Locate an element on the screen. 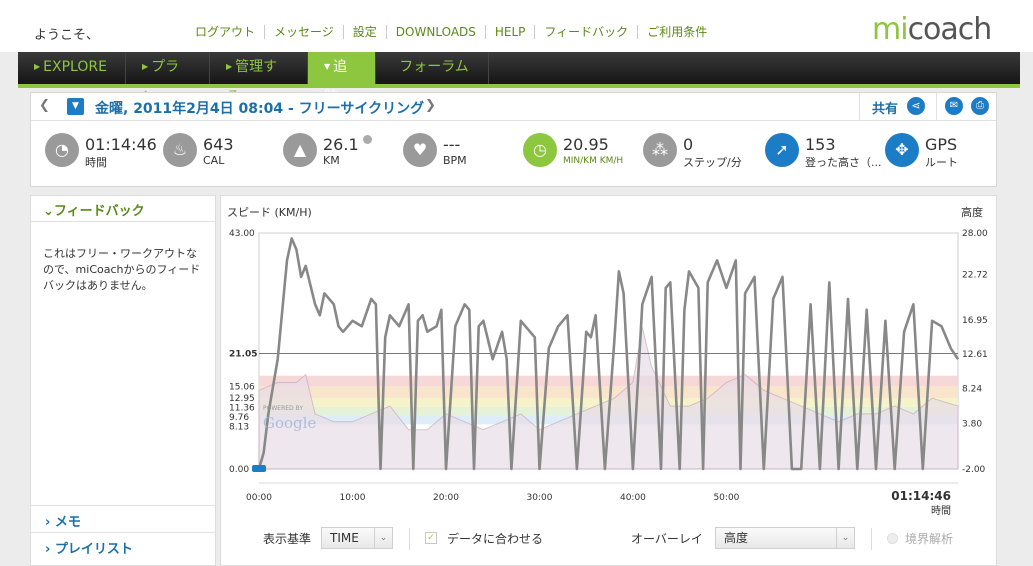 The image size is (1033, 566). fit-data-label: データに合わせる is located at coordinates (495, 539).